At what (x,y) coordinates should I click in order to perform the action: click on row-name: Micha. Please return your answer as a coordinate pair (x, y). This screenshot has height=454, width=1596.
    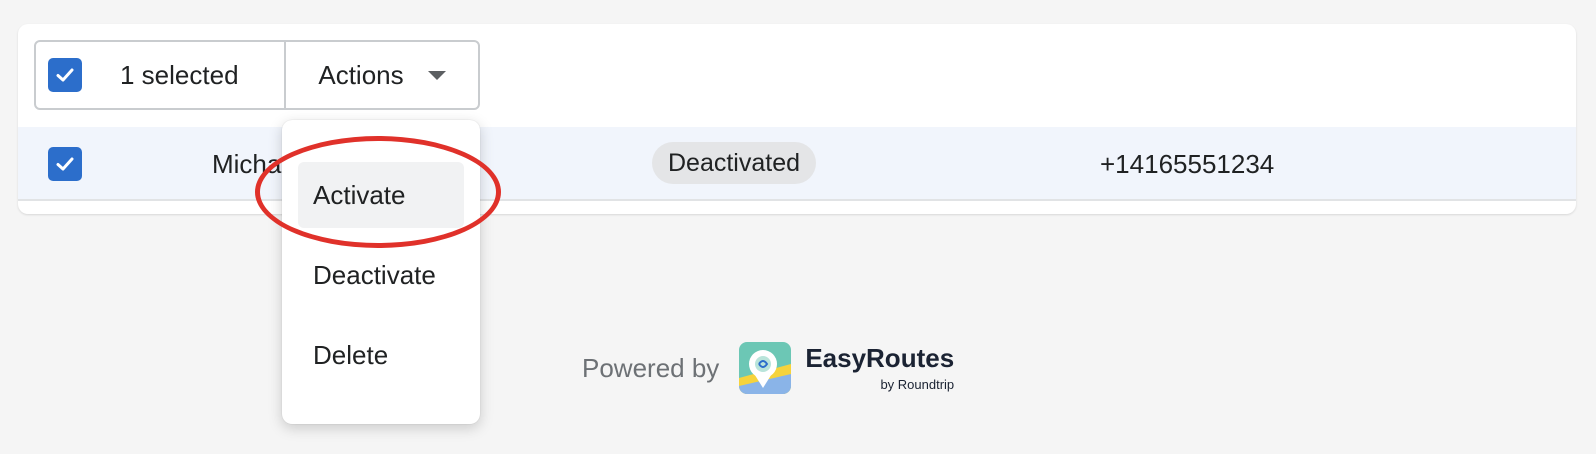
    Looking at the image, I should click on (247, 164).